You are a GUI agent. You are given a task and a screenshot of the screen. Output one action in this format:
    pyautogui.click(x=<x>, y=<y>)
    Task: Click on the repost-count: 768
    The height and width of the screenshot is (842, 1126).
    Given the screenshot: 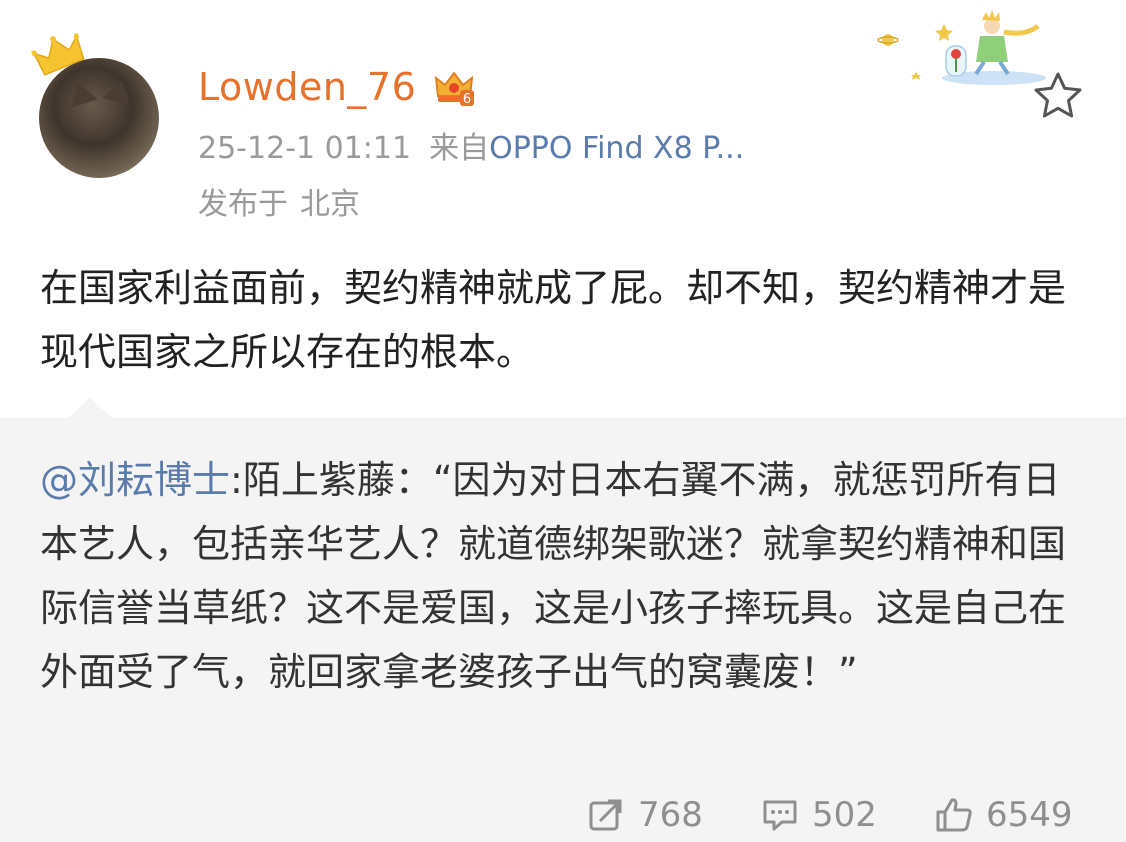 What is the action you would take?
    pyautogui.click(x=670, y=815)
    